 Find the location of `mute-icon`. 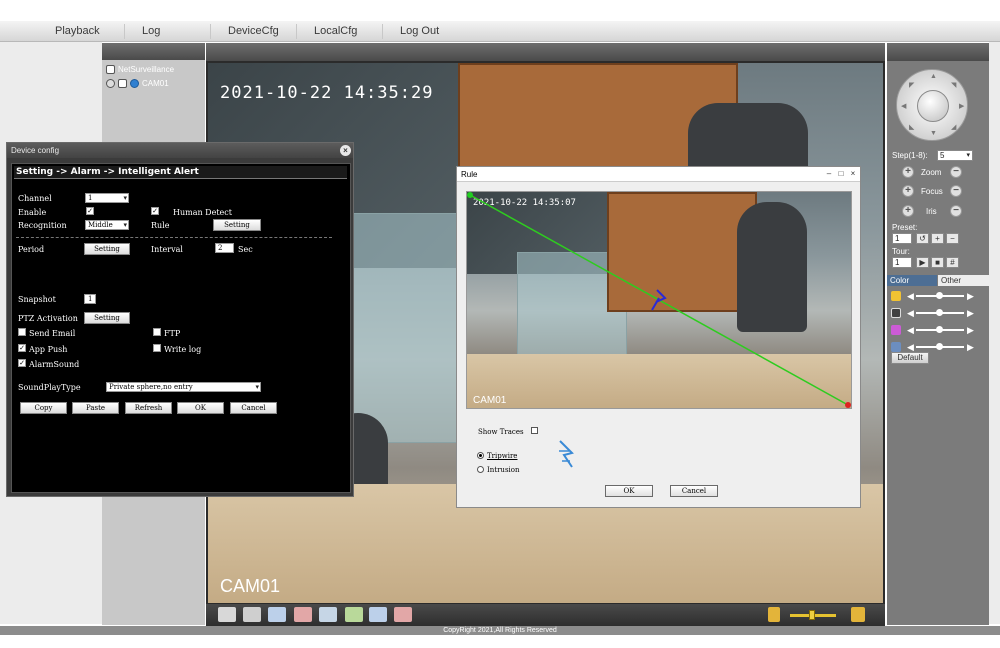

mute-icon is located at coordinates (858, 614).